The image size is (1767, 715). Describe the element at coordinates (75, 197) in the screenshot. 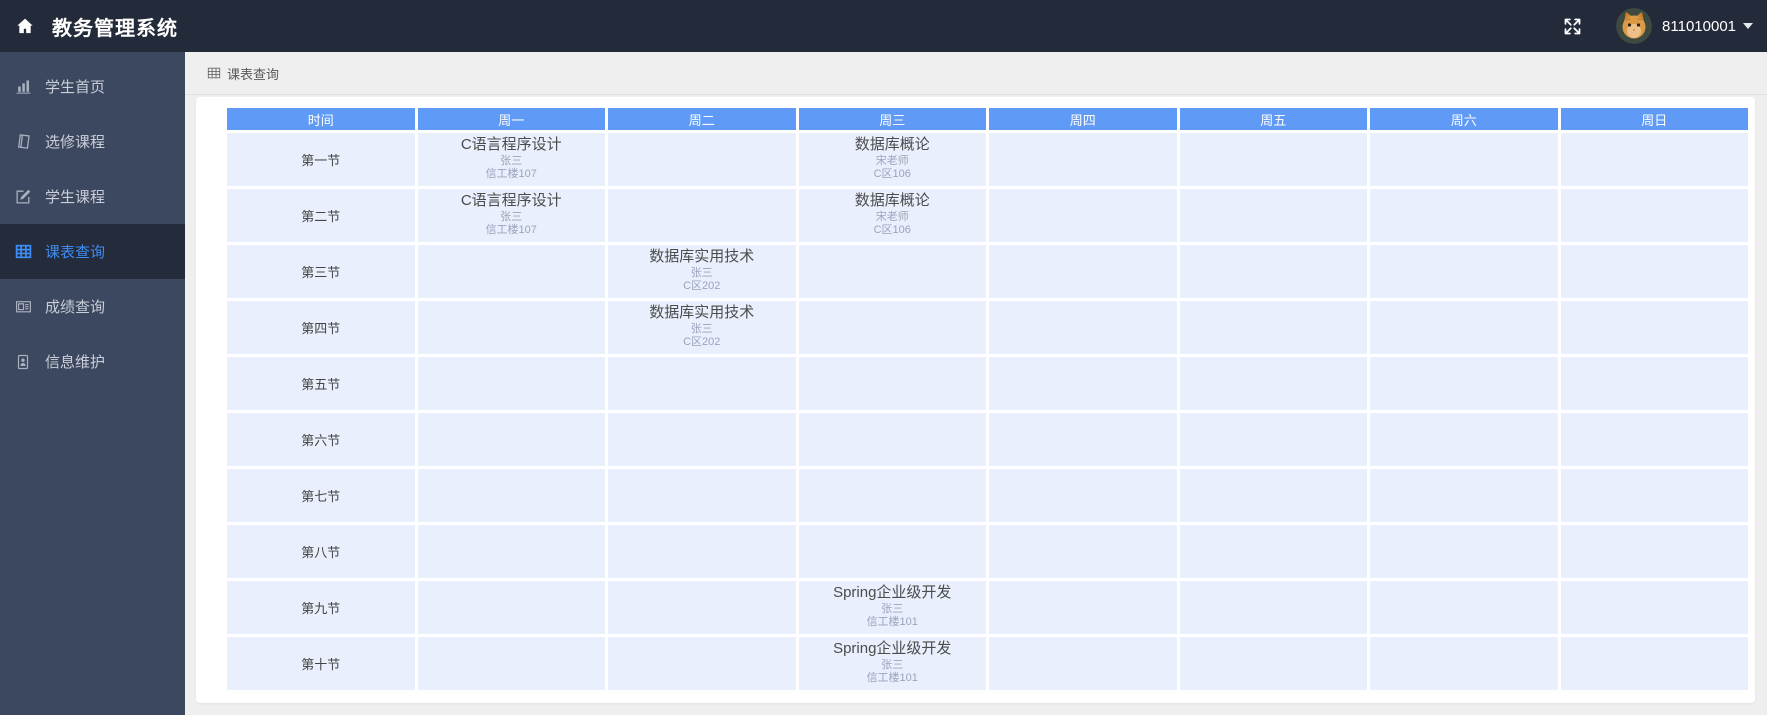

I see `sidebar-item-label: 学生课程` at that location.